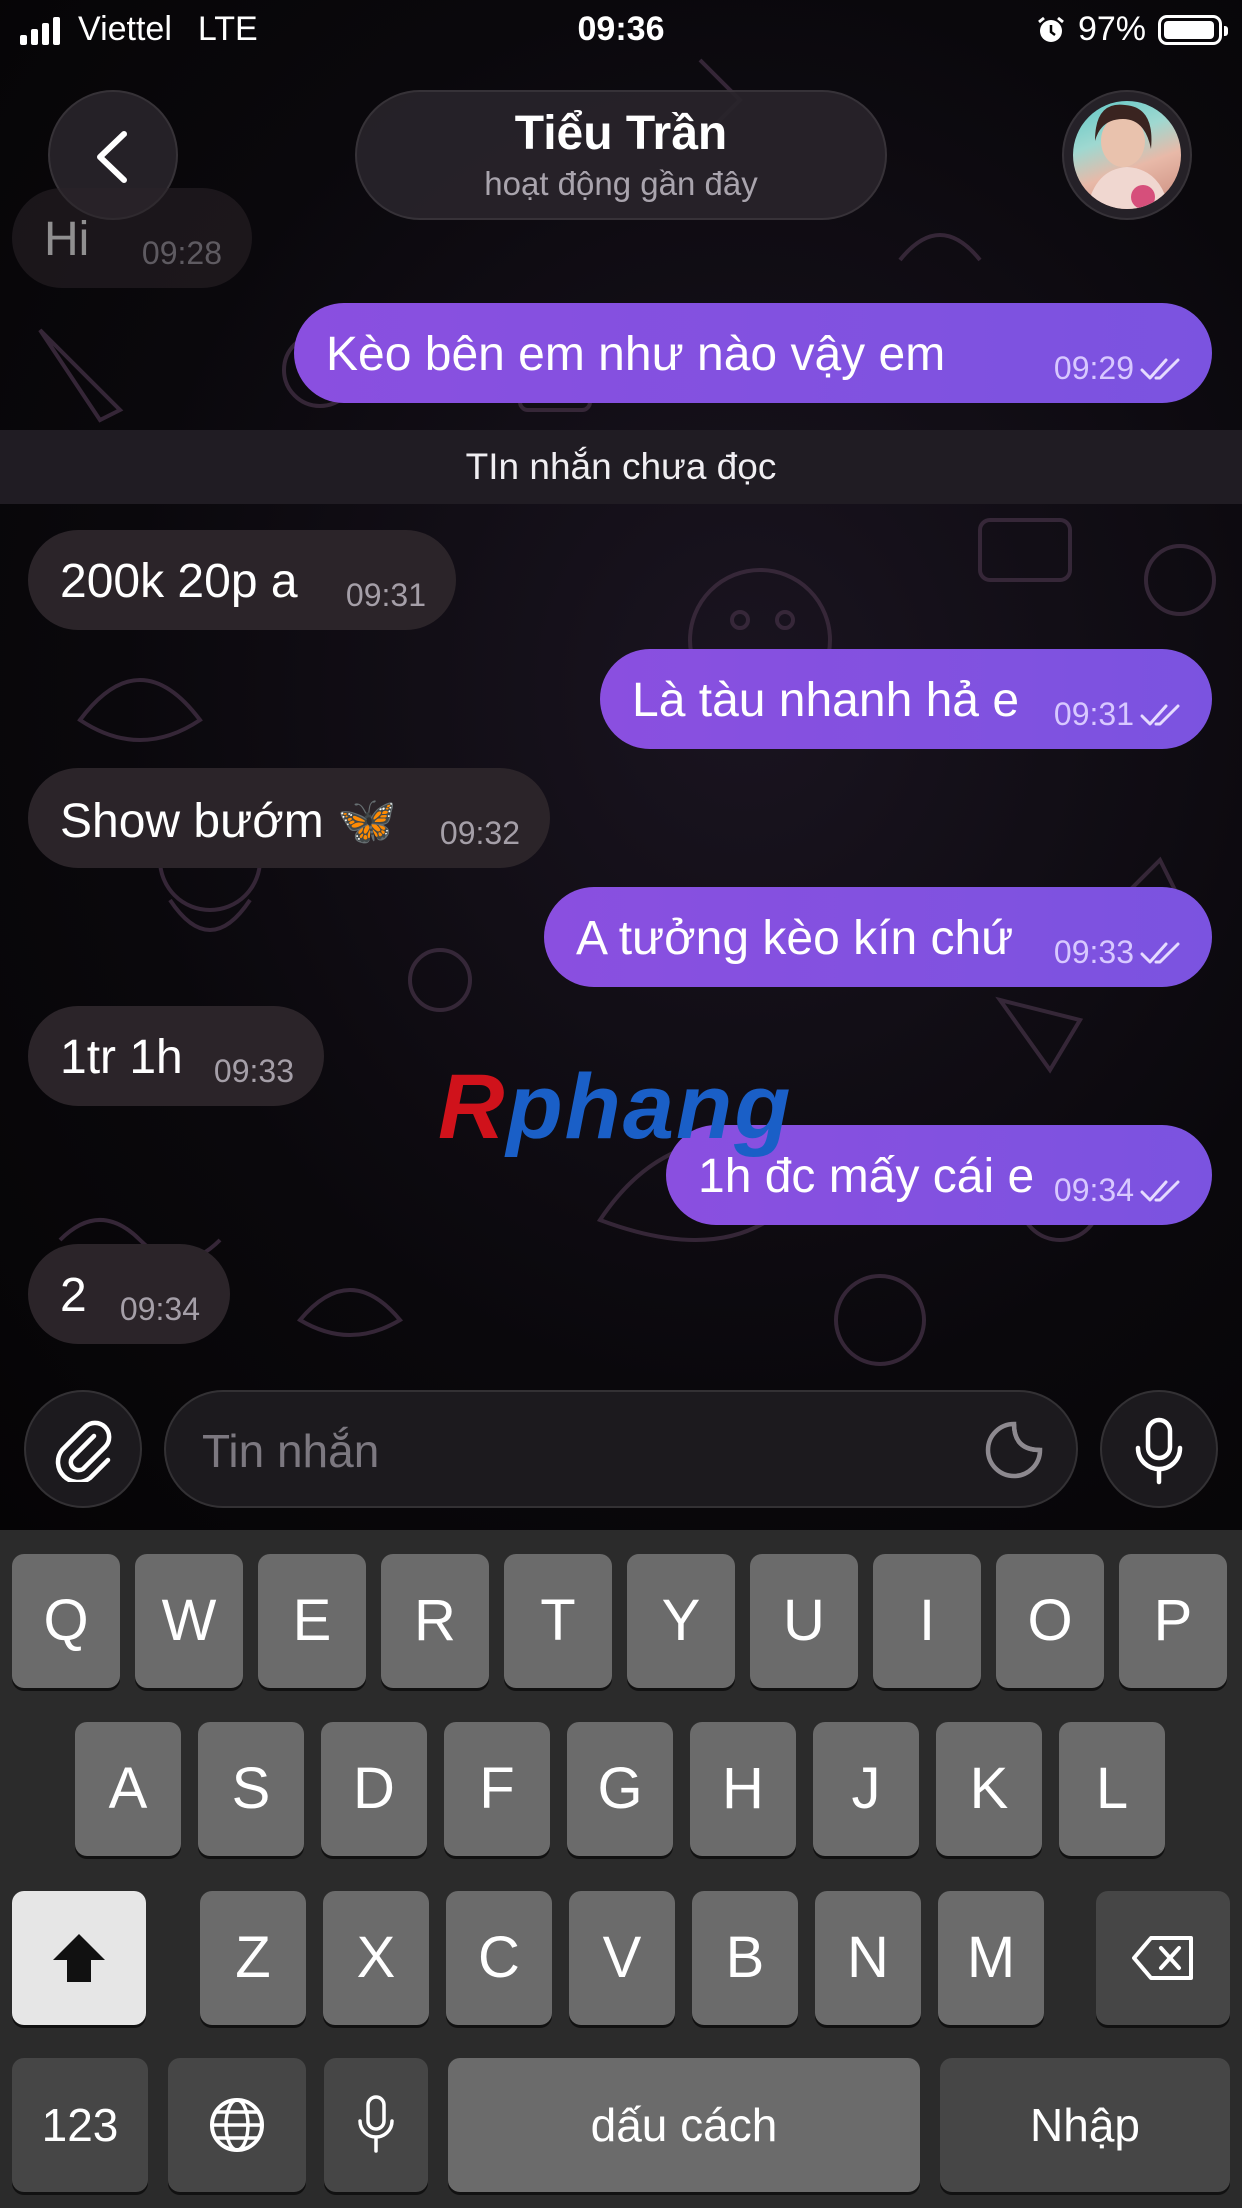  Describe the element at coordinates (80, 2125) in the screenshot. I see `numbers-key: 123` at that location.